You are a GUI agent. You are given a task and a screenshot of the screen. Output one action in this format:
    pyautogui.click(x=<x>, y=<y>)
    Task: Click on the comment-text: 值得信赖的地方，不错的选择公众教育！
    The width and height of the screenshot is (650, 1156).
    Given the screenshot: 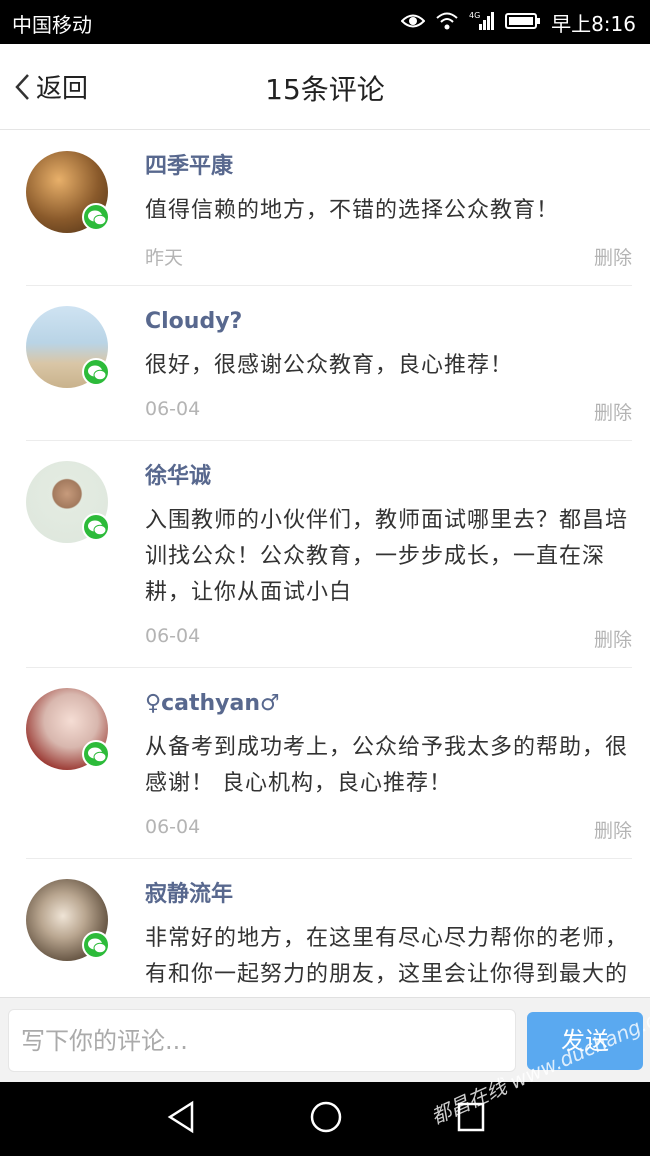 What is the action you would take?
    pyautogui.click(x=352, y=210)
    